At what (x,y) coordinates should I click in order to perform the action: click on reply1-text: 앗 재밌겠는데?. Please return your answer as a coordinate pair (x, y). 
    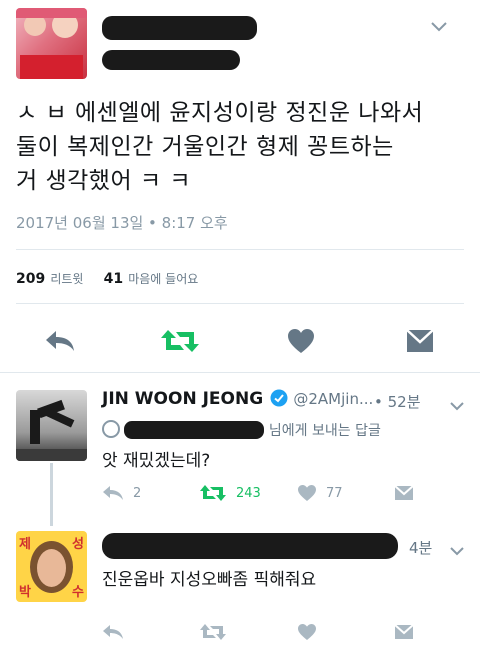
    Looking at the image, I should click on (156, 461).